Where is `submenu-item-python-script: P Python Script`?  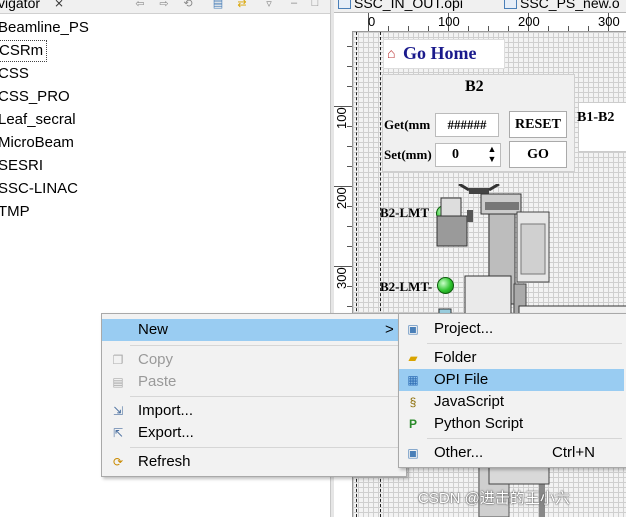 submenu-item-python-script: P Python Script is located at coordinates (511, 424).